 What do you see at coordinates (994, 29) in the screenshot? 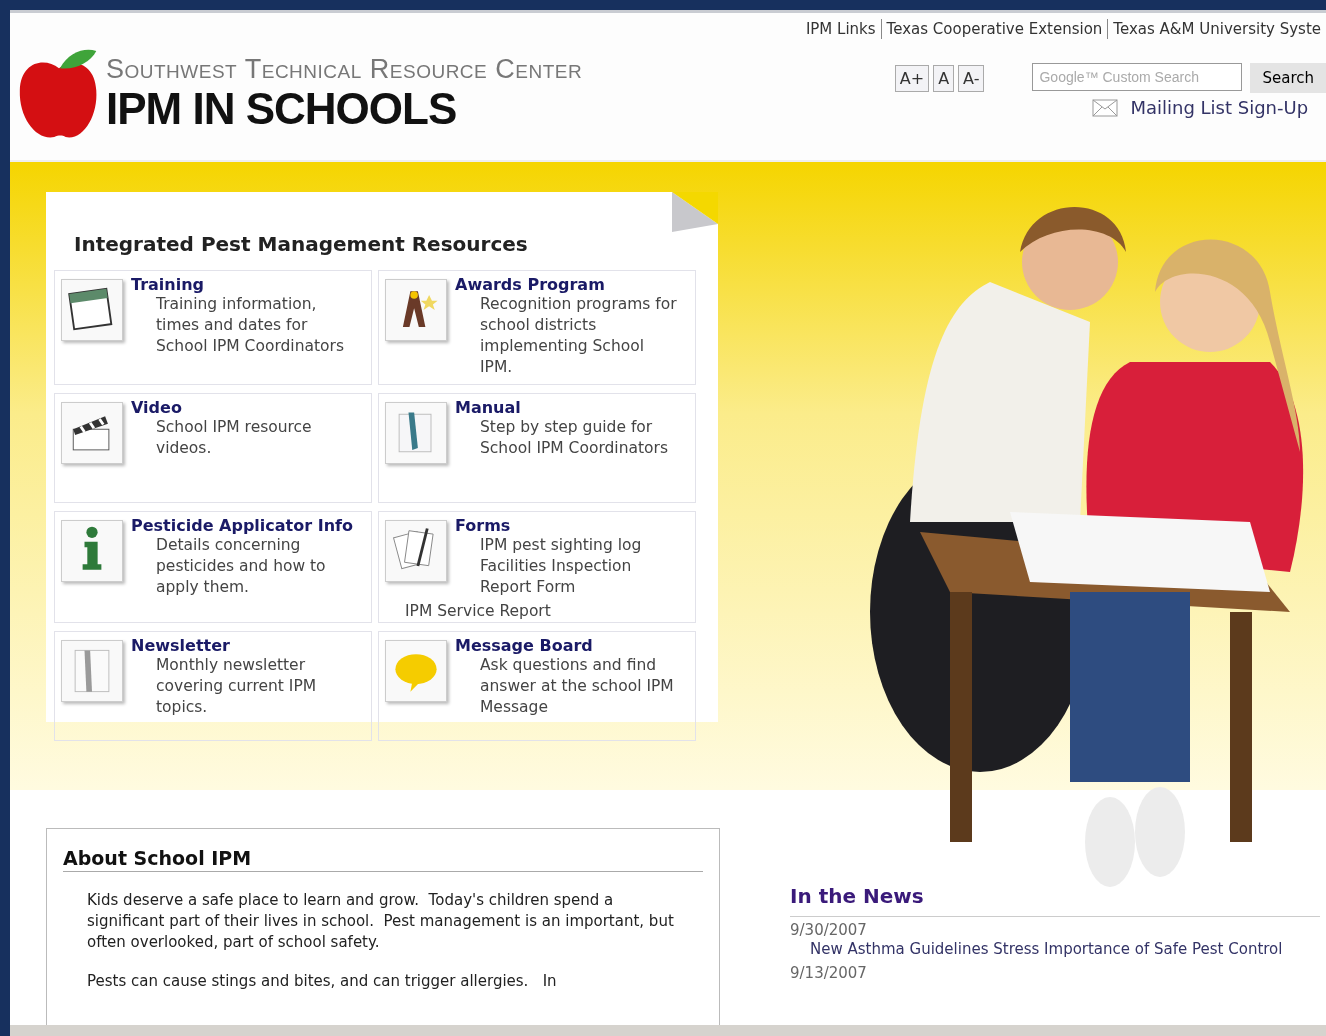
I see `header-link: Texas Cooperative Extension` at bounding box center [994, 29].